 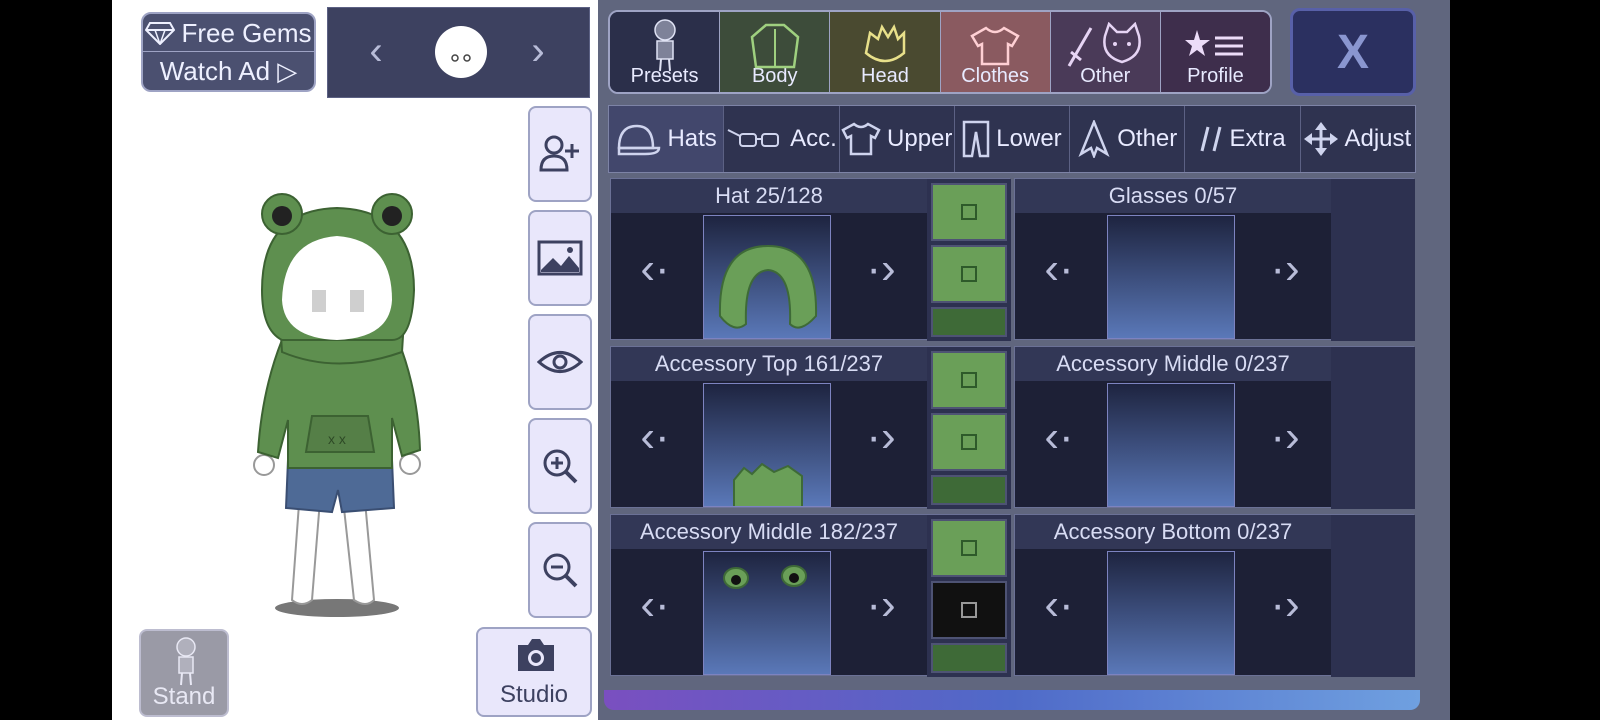 I want to click on tab-other: Other, so click(x=1105, y=52).